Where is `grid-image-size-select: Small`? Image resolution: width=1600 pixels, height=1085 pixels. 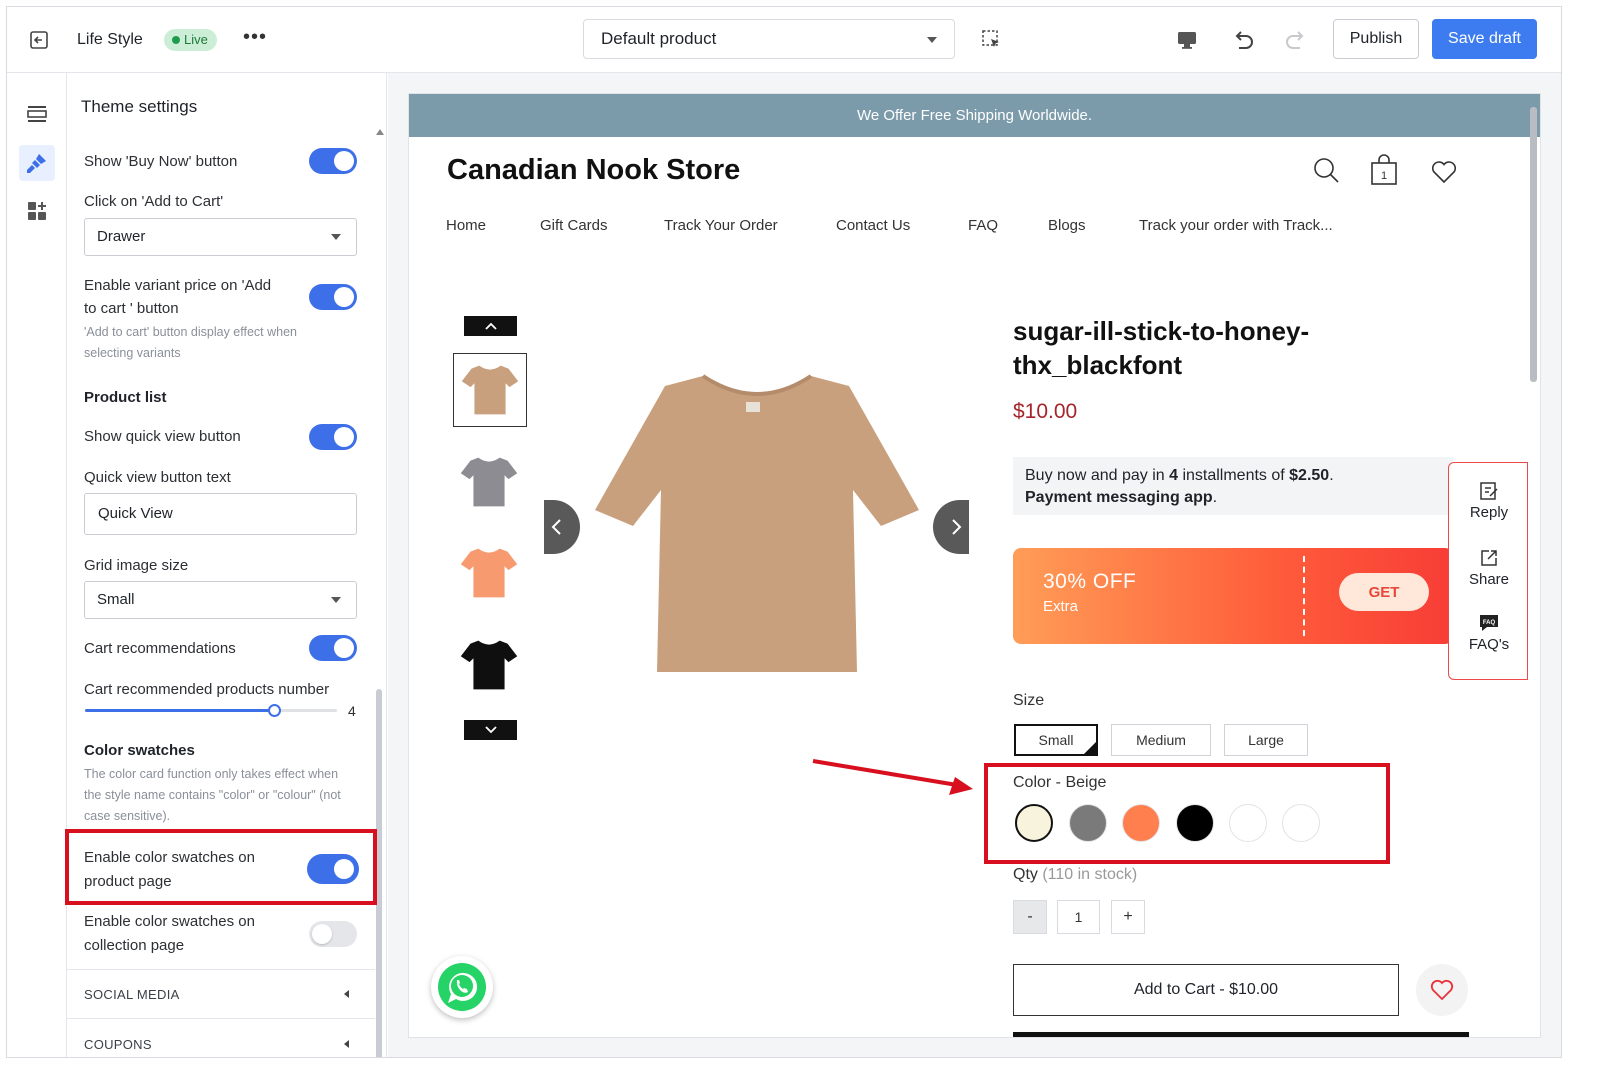 grid-image-size-select: Small is located at coordinates (220, 600).